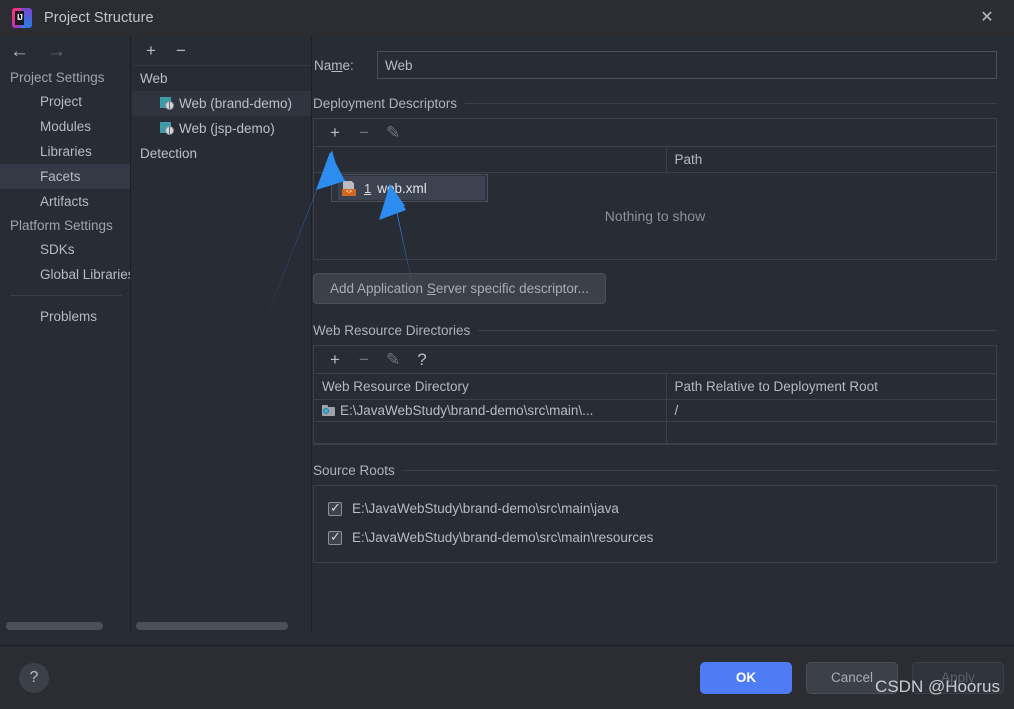  I want to click on sidebar-item-libraries: Libraries, so click(65, 151).